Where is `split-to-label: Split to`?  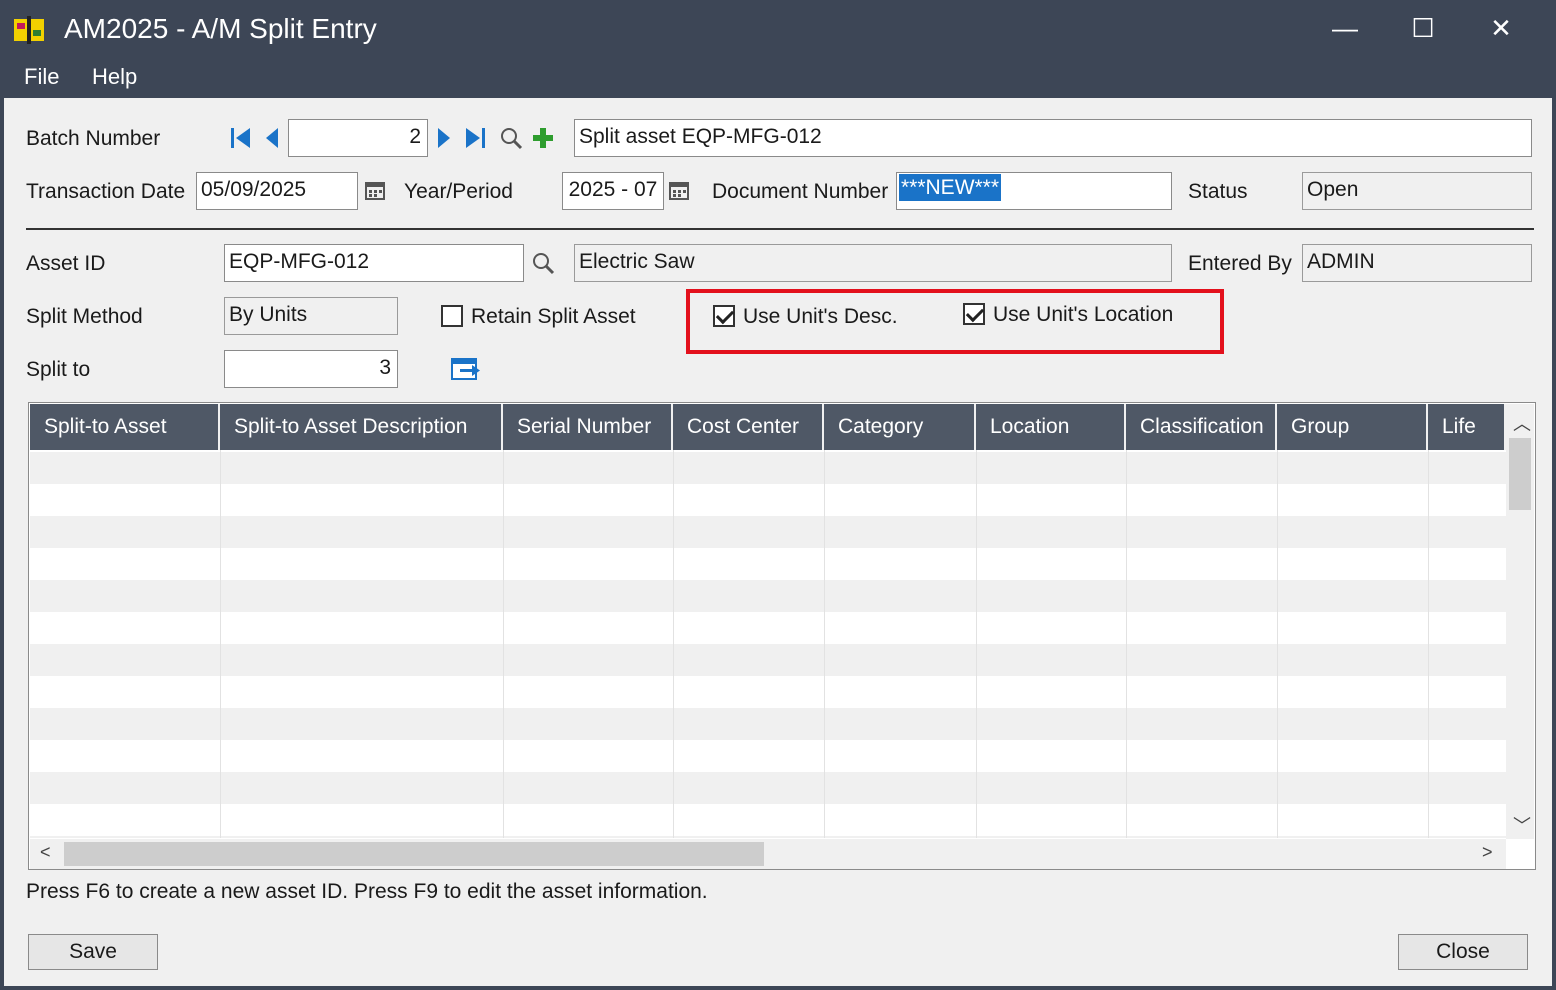
split-to-label: Split to is located at coordinates (58, 369).